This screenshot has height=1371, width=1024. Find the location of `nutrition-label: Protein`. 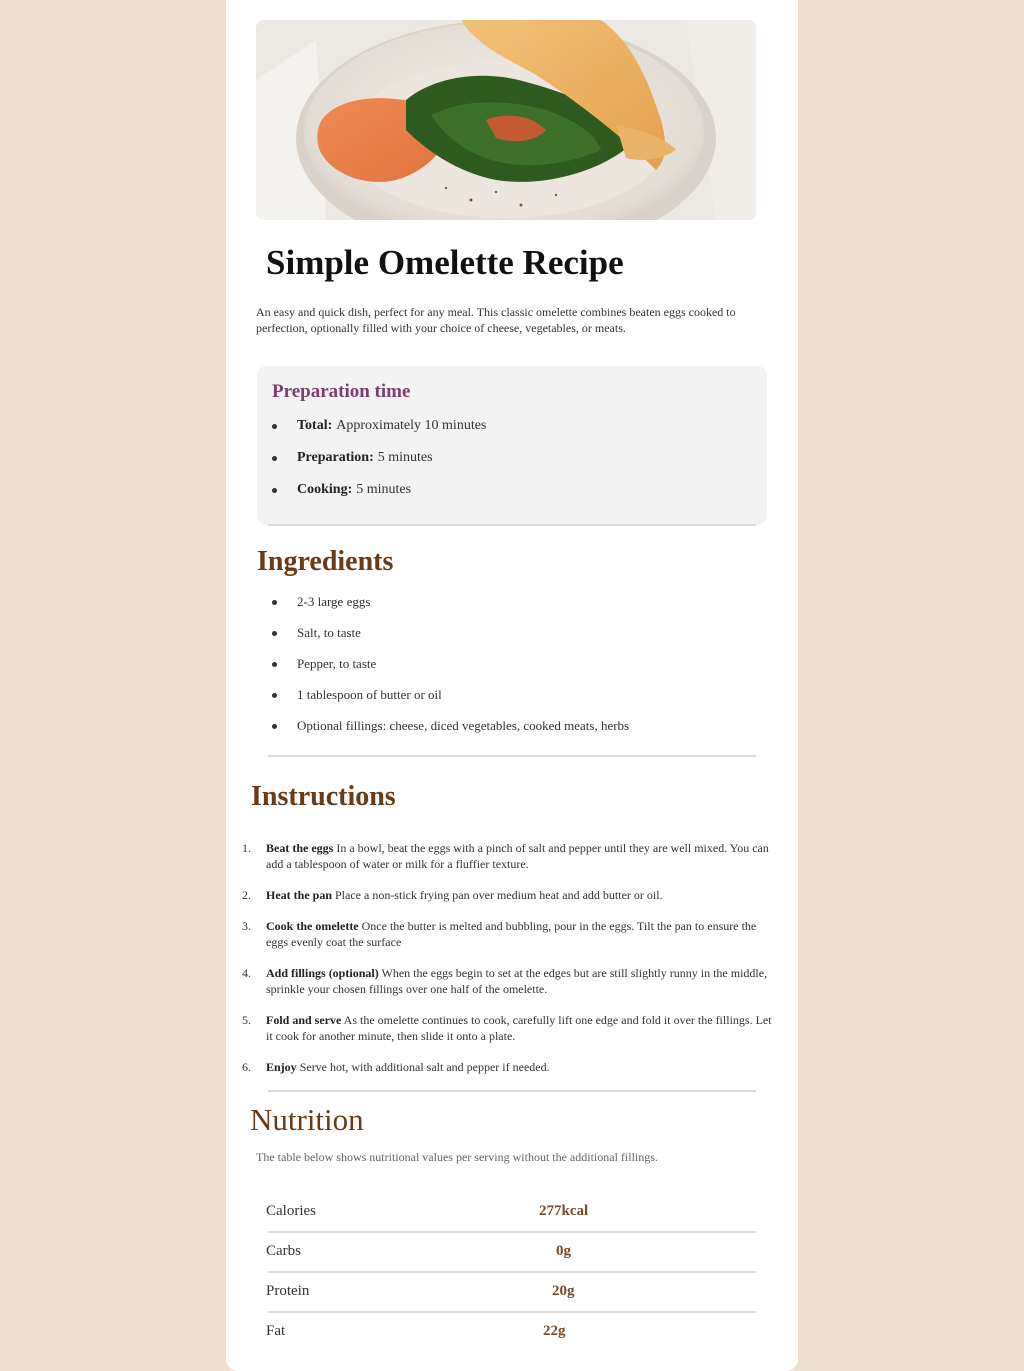

nutrition-label: Protein is located at coordinates (288, 1291).